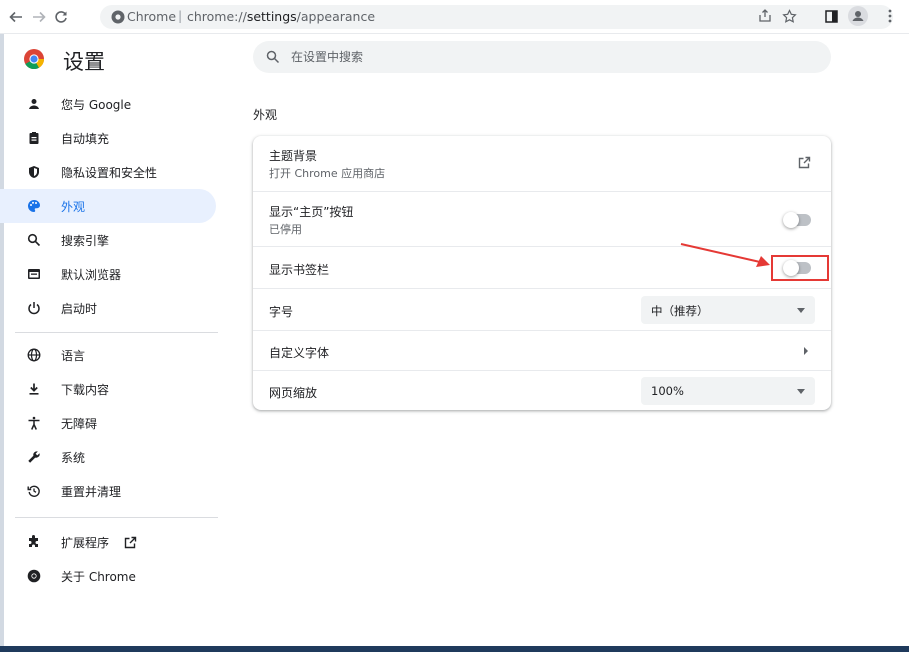 The image size is (909, 652). I want to click on sidebar-item-label: 下载内容, so click(85, 389).